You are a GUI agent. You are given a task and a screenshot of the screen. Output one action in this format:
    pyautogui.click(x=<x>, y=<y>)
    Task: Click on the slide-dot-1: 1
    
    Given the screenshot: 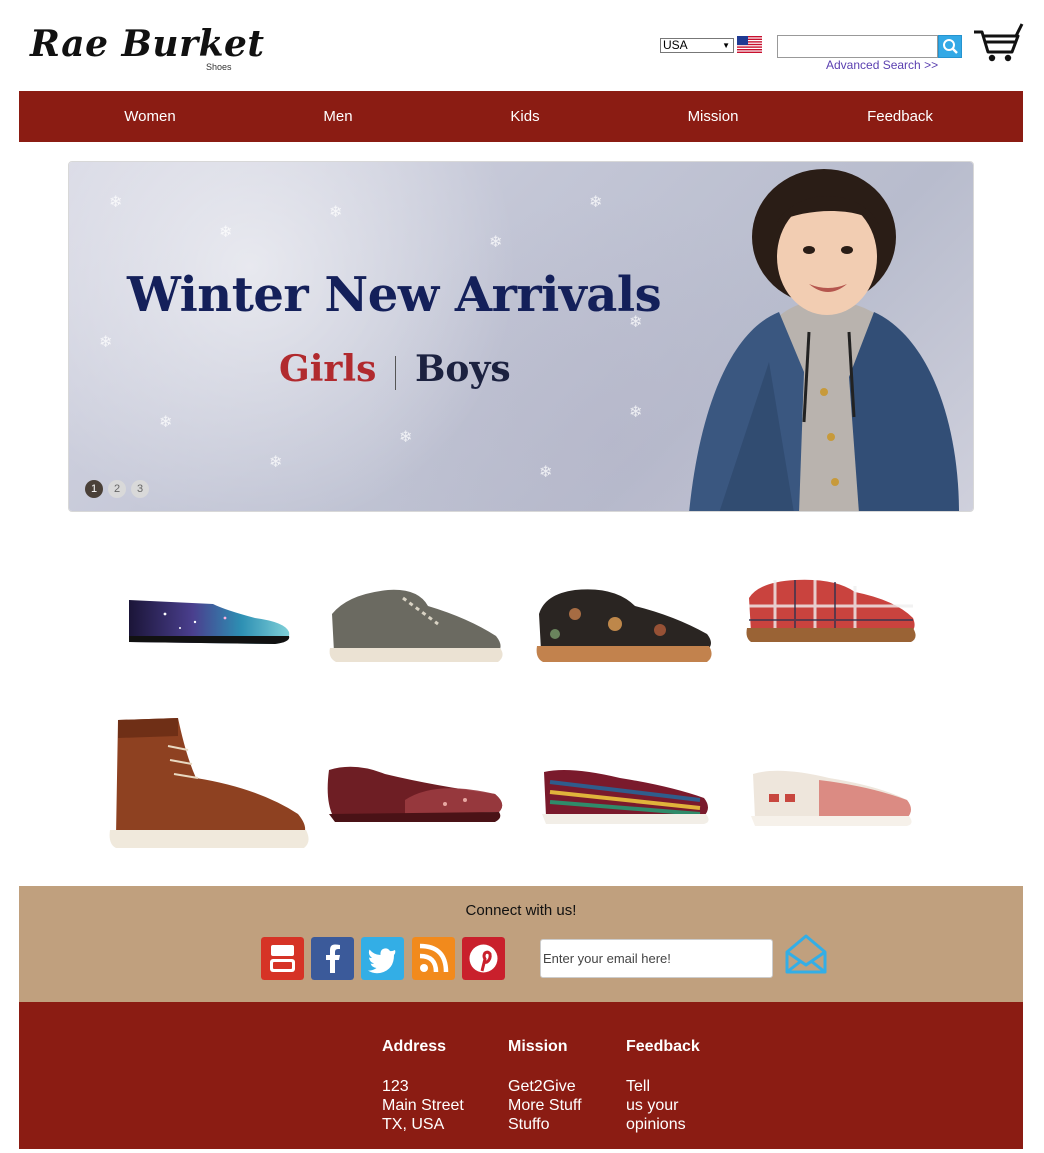 What is the action you would take?
    pyautogui.click(x=94, y=489)
    